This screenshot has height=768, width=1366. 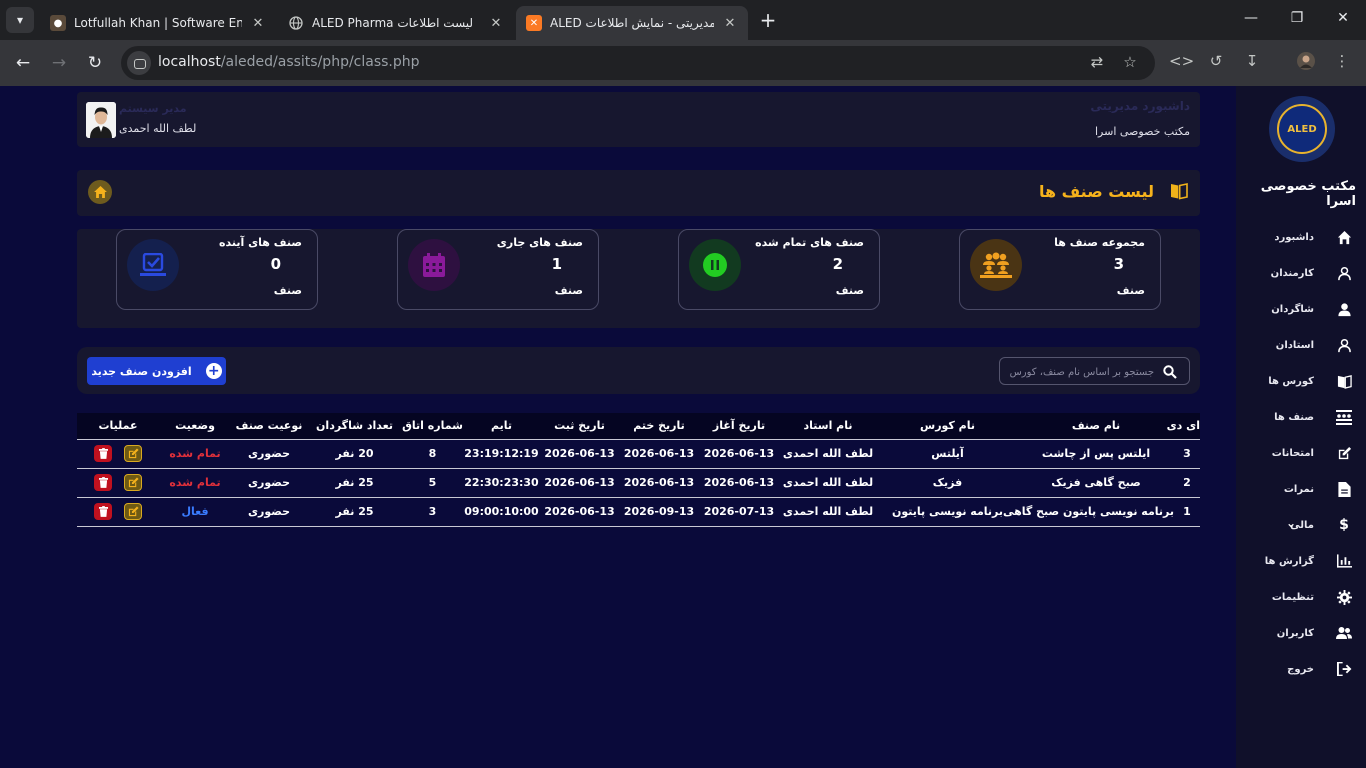 I want to click on sidebar-item-logout: خروج, so click(x=1301, y=669).